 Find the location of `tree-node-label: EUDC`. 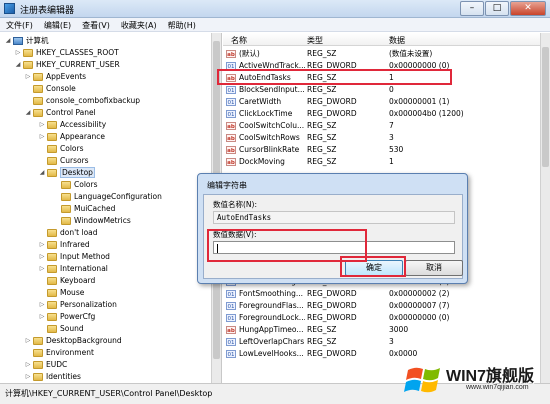

tree-node-label: EUDC is located at coordinates (57, 364).